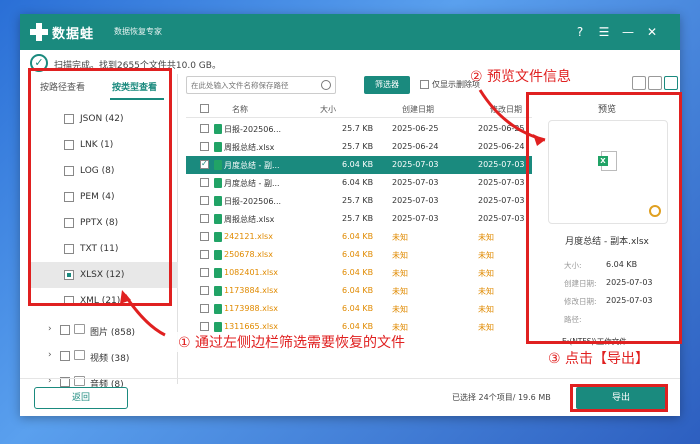  What do you see at coordinates (415, 146) in the screenshot?
I see `cell-ctime: 2025-06-24` at bounding box center [415, 146].